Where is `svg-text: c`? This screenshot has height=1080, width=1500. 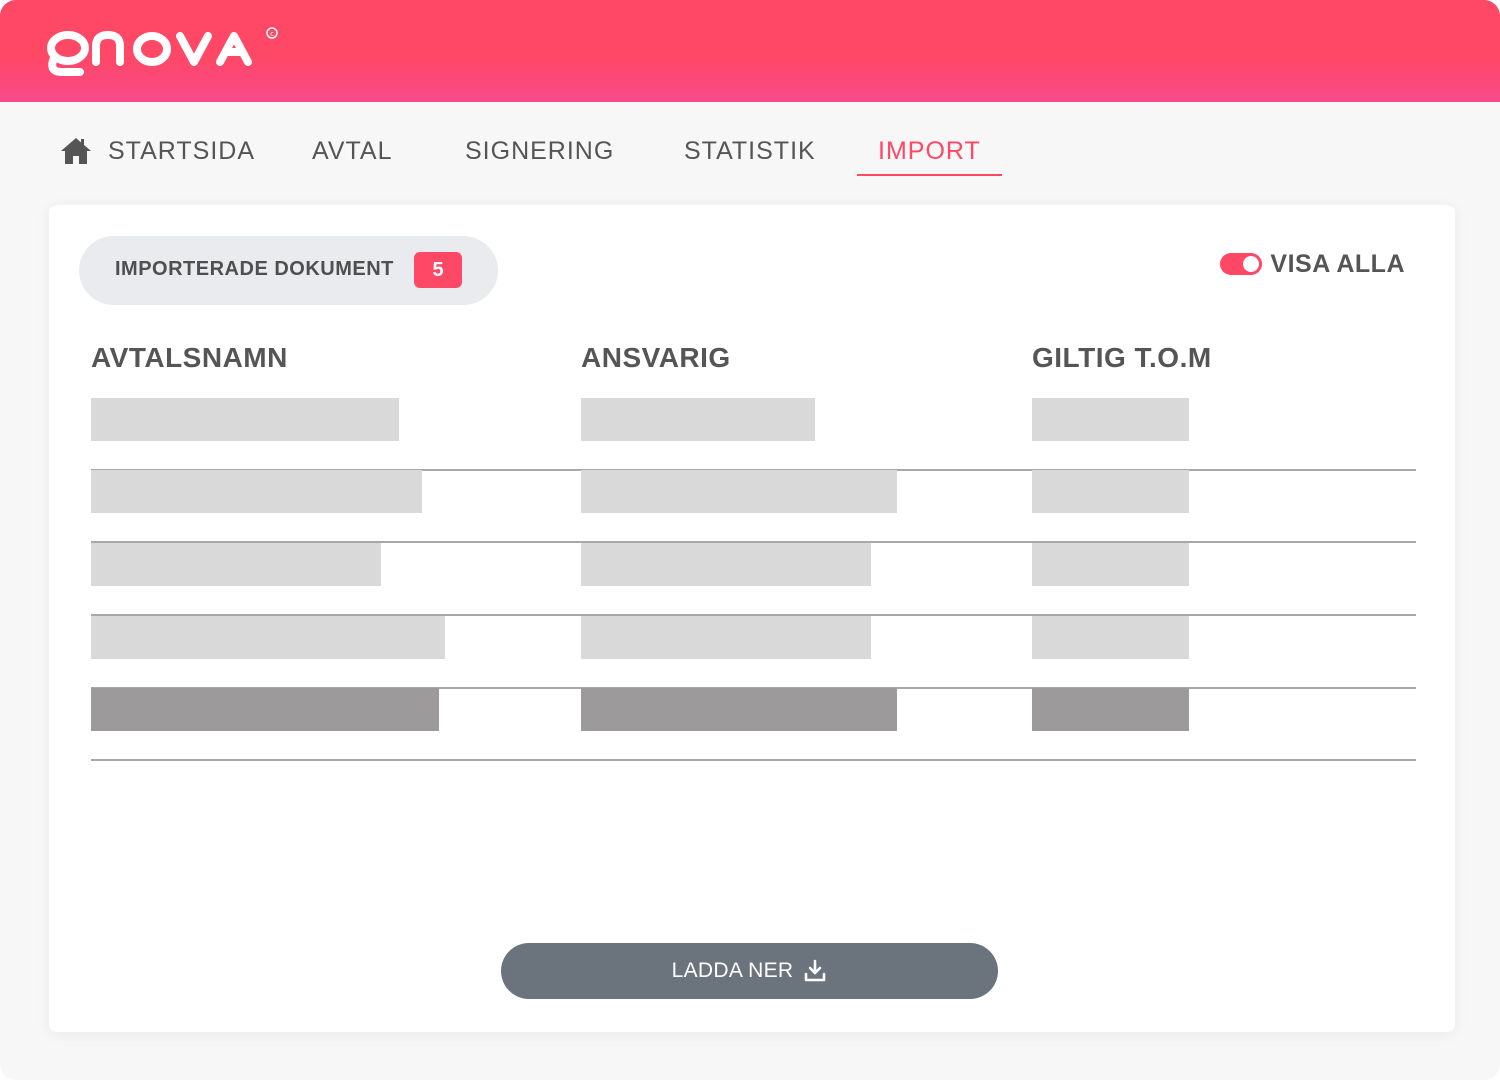 svg-text: c is located at coordinates (272, 34).